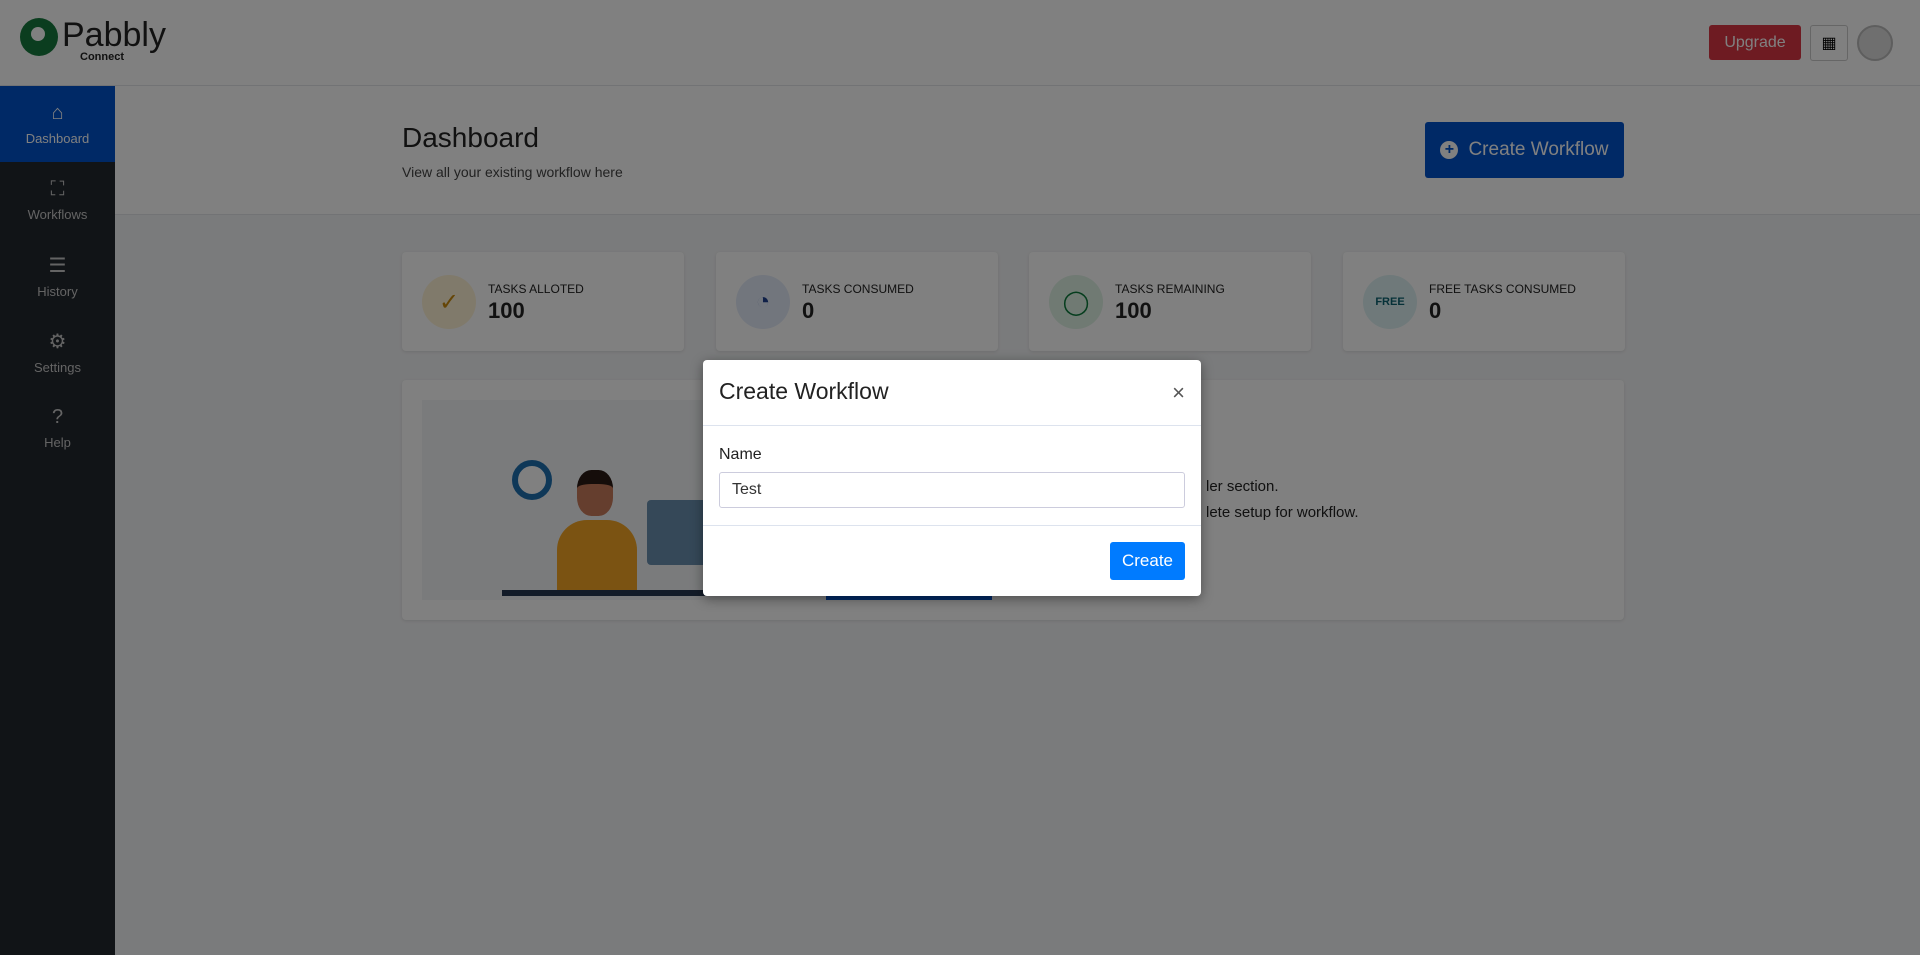  What do you see at coordinates (858, 289) in the screenshot?
I see `stat-label: TASKS CONSUMED` at bounding box center [858, 289].